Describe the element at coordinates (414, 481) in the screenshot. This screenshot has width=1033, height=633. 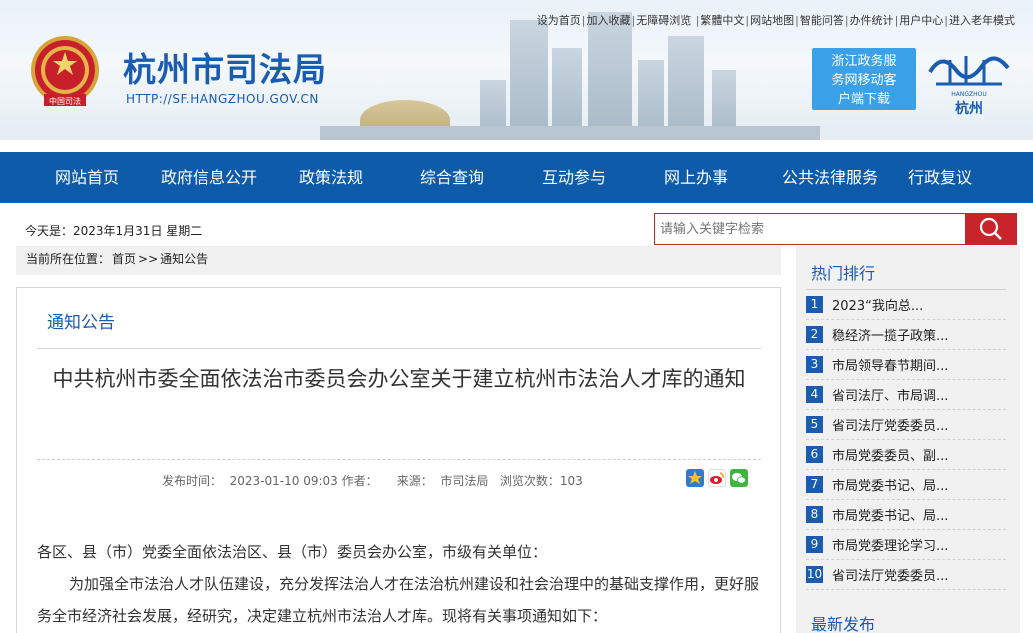
I see `source-label: 来源：` at that location.